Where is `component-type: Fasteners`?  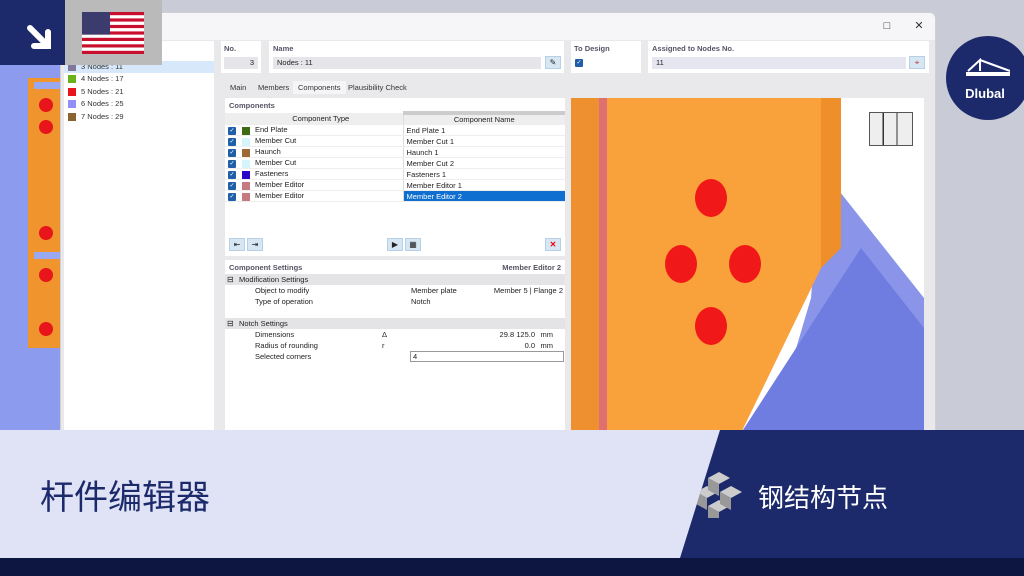
component-type: Fasteners is located at coordinates (272, 174).